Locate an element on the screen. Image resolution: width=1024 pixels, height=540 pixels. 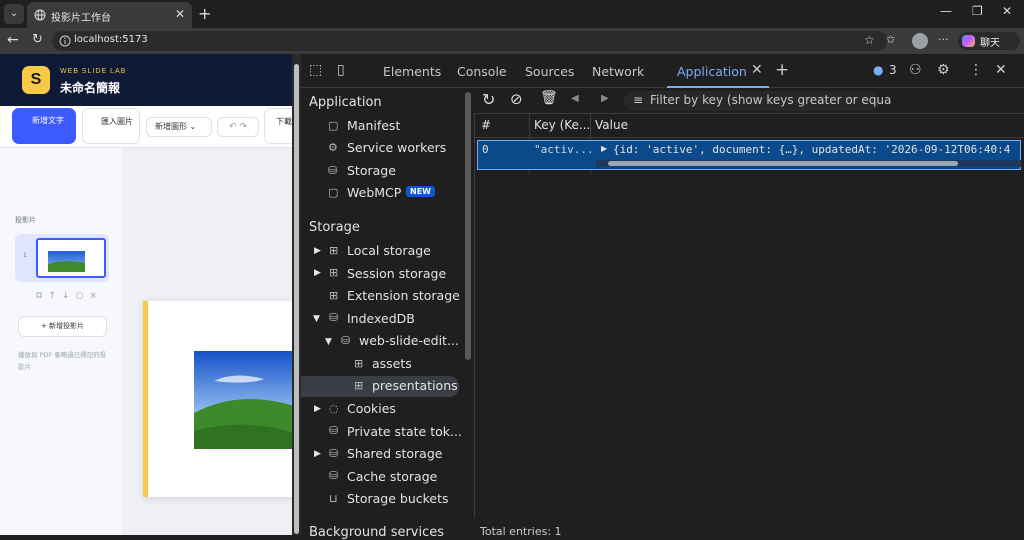
restore-icon: ❐ is located at coordinates (977, 11).